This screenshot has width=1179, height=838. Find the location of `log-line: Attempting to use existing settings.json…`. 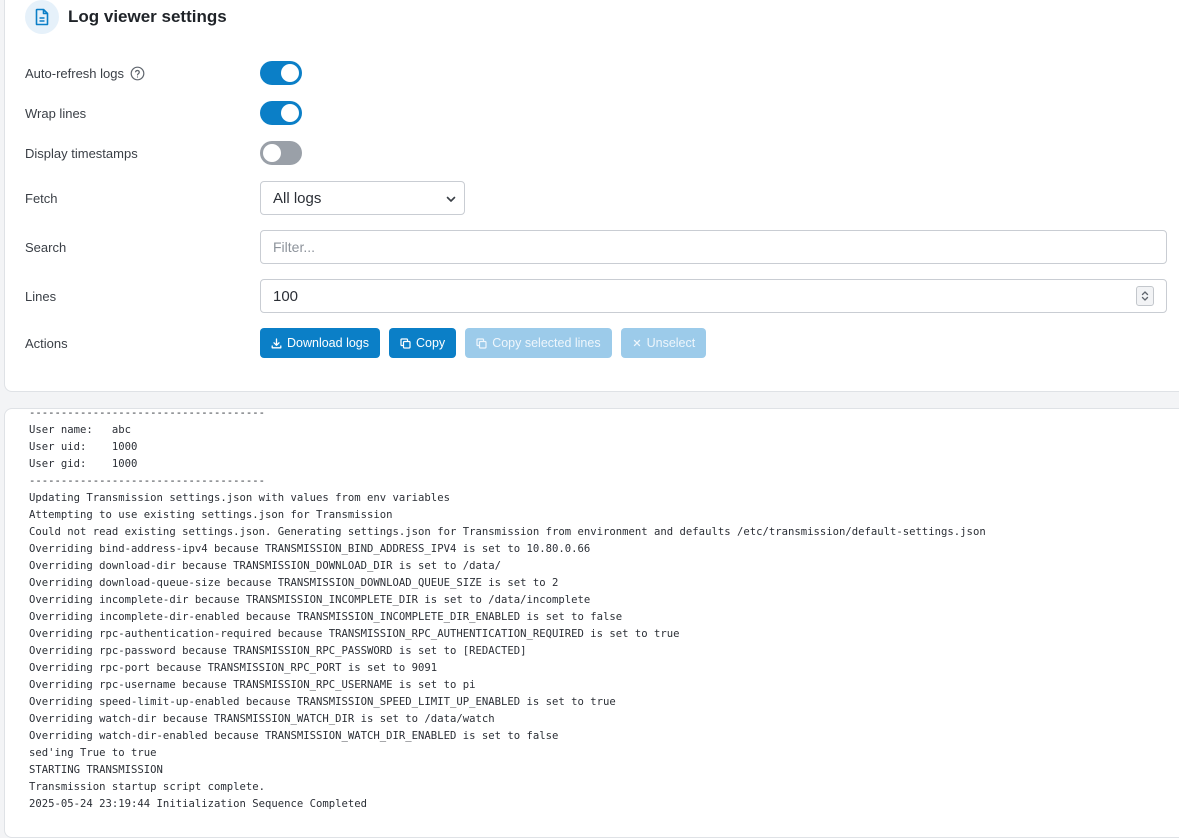

log-line: Attempting to use existing settings.json… is located at coordinates (507, 515).